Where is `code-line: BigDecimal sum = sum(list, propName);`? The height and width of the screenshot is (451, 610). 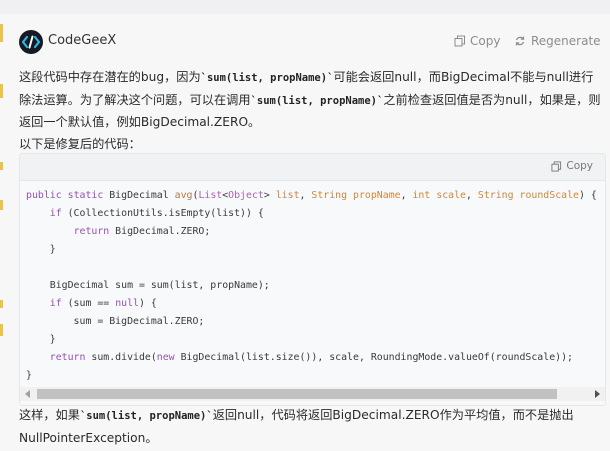
code-line: BigDecimal sum = sum(list, propName); is located at coordinates (148, 285).